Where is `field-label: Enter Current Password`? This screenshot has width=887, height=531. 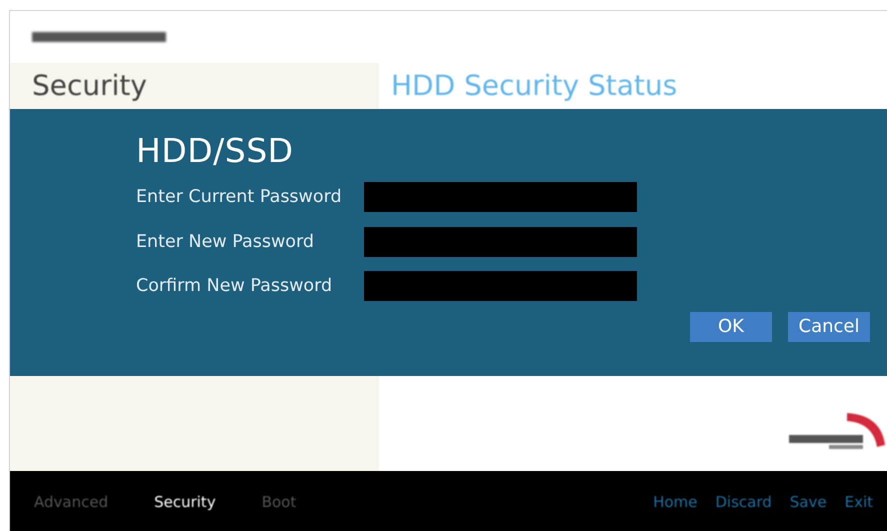 field-label: Enter Current Password is located at coordinates (239, 197).